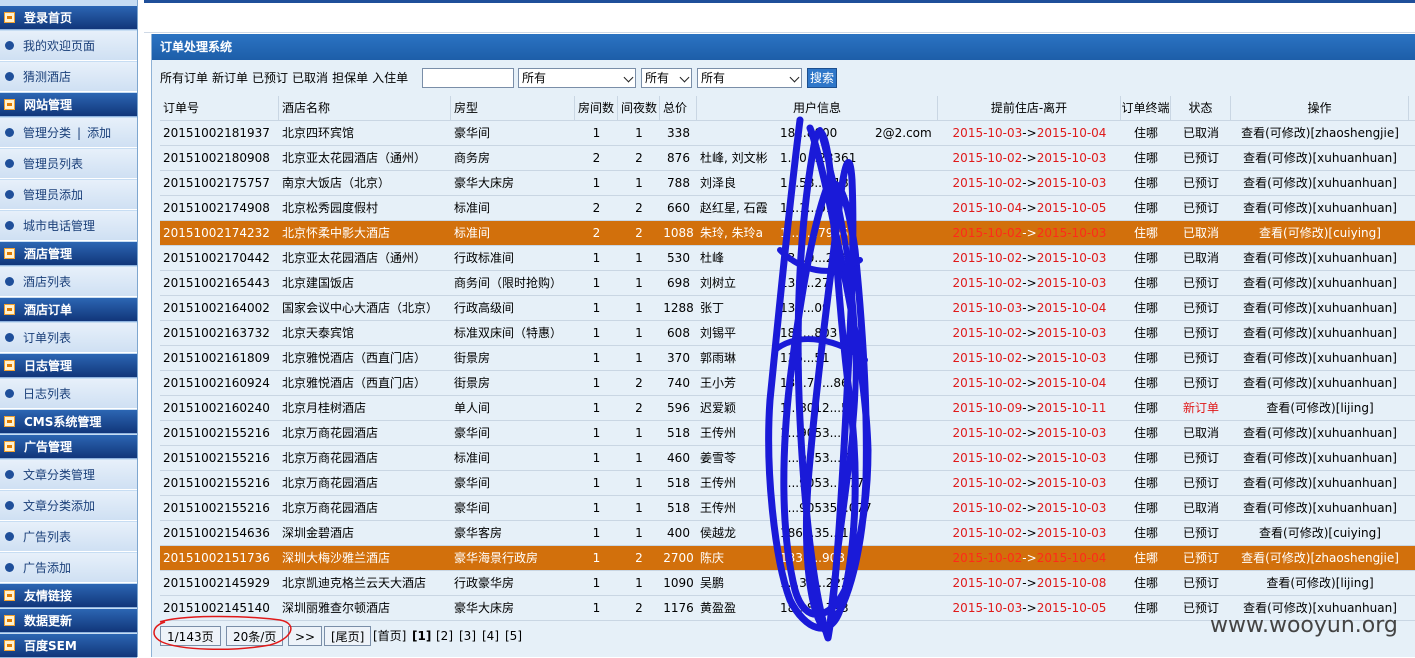 This screenshot has height=658, width=1415. Describe the element at coordinates (1029, 533) in the screenshot. I see `stay-dates: 2015-10-02->2015-10-03` at that location.